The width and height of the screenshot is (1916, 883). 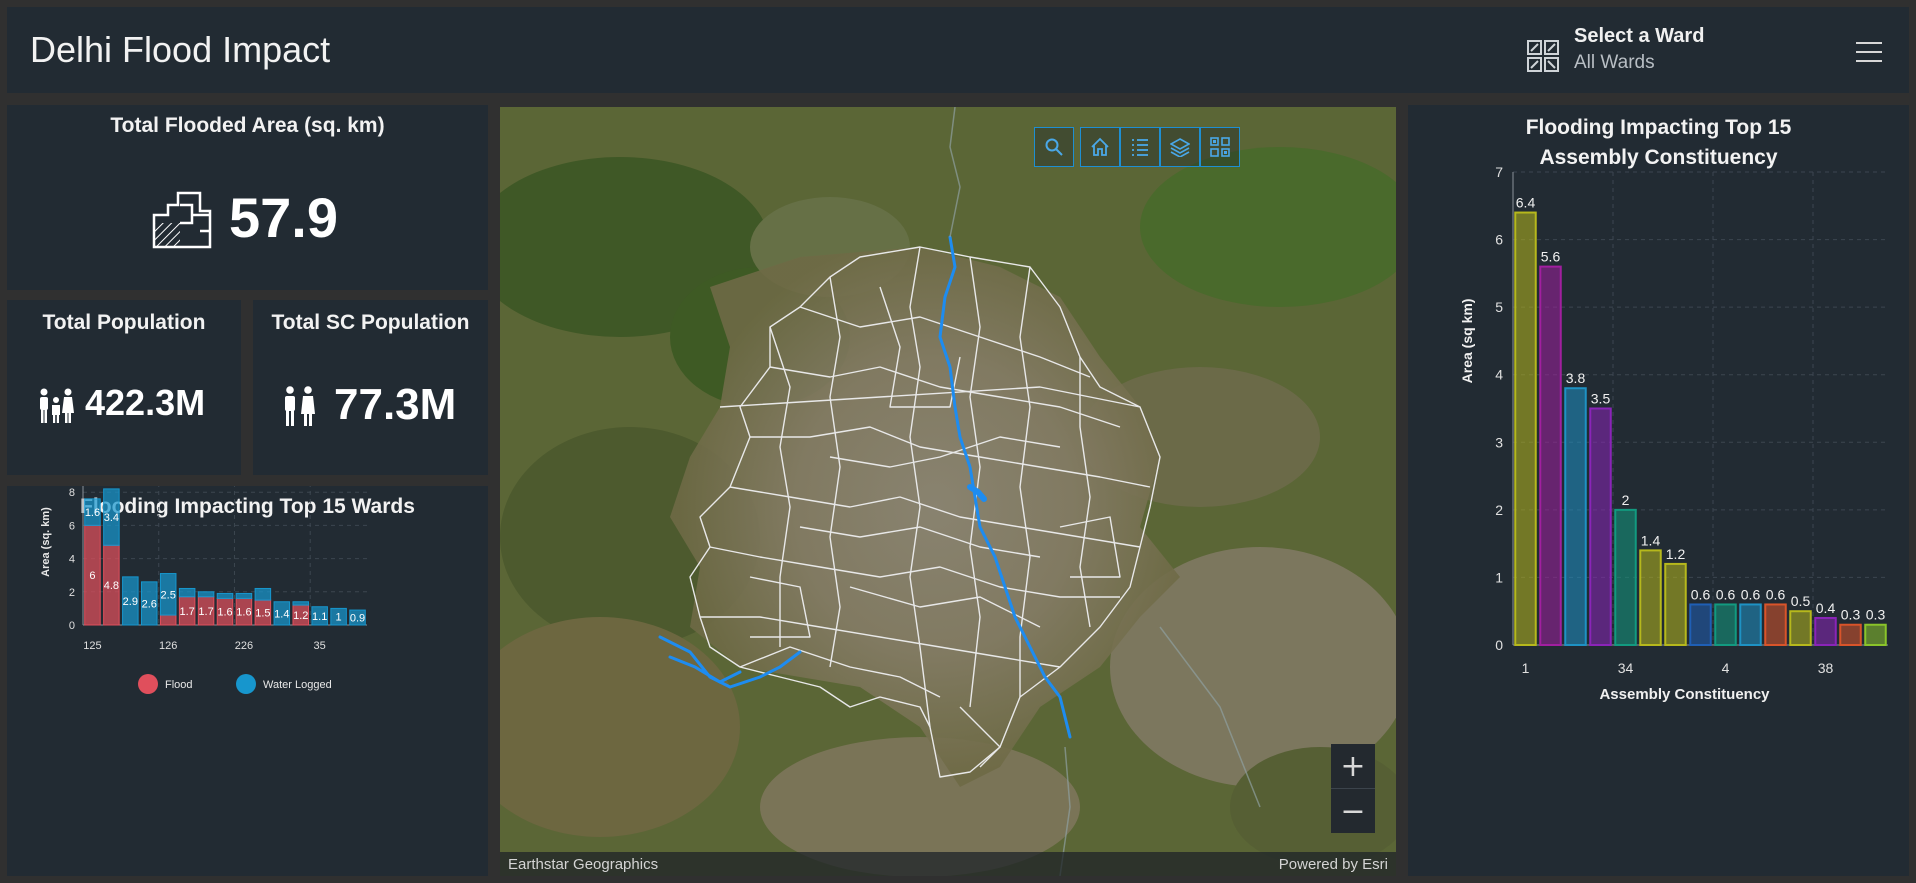 I want to click on attribution-powered-by: Powered by Esri, so click(x=1333, y=864).